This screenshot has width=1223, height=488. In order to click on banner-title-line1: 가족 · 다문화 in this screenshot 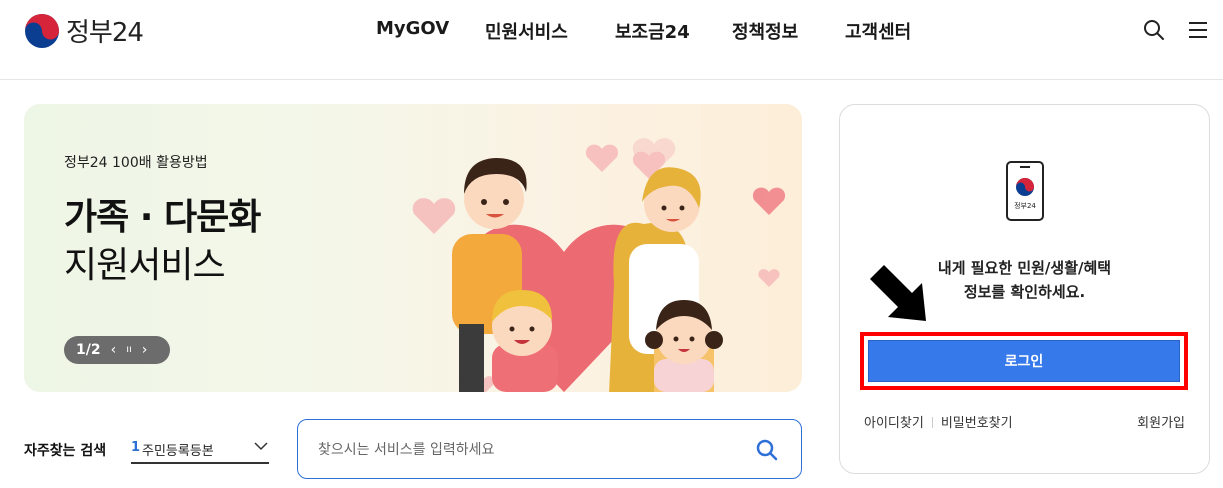, I will do `click(162, 217)`.